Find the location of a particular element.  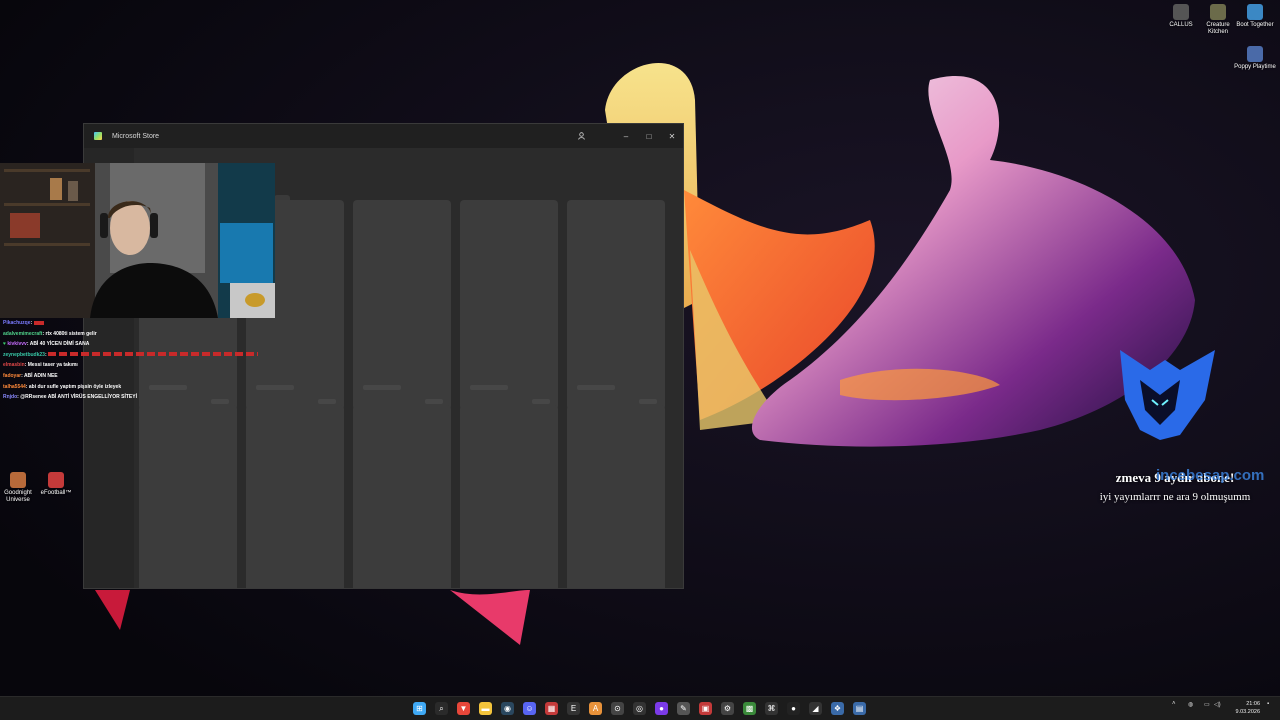

maximize-button: □ is located at coordinates (649, 136).